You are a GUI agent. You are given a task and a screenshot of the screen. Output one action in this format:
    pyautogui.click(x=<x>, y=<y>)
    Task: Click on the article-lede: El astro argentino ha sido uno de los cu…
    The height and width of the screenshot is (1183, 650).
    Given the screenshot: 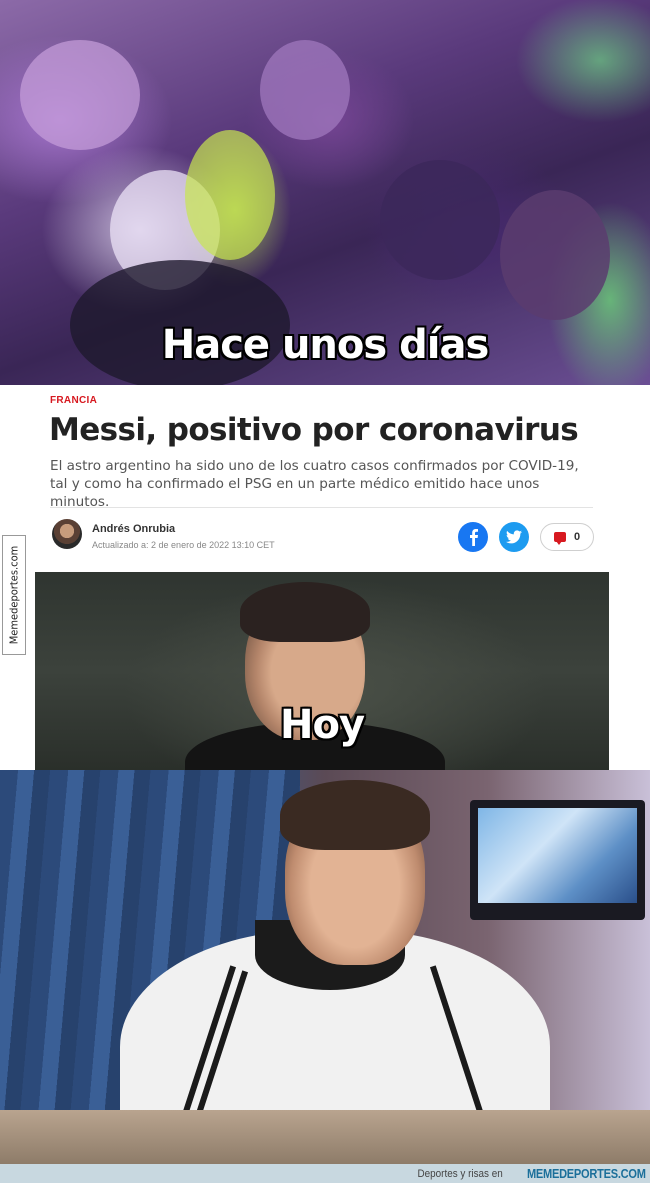 What is the action you would take?
    pyautogui.click(x=314, y=484)
    